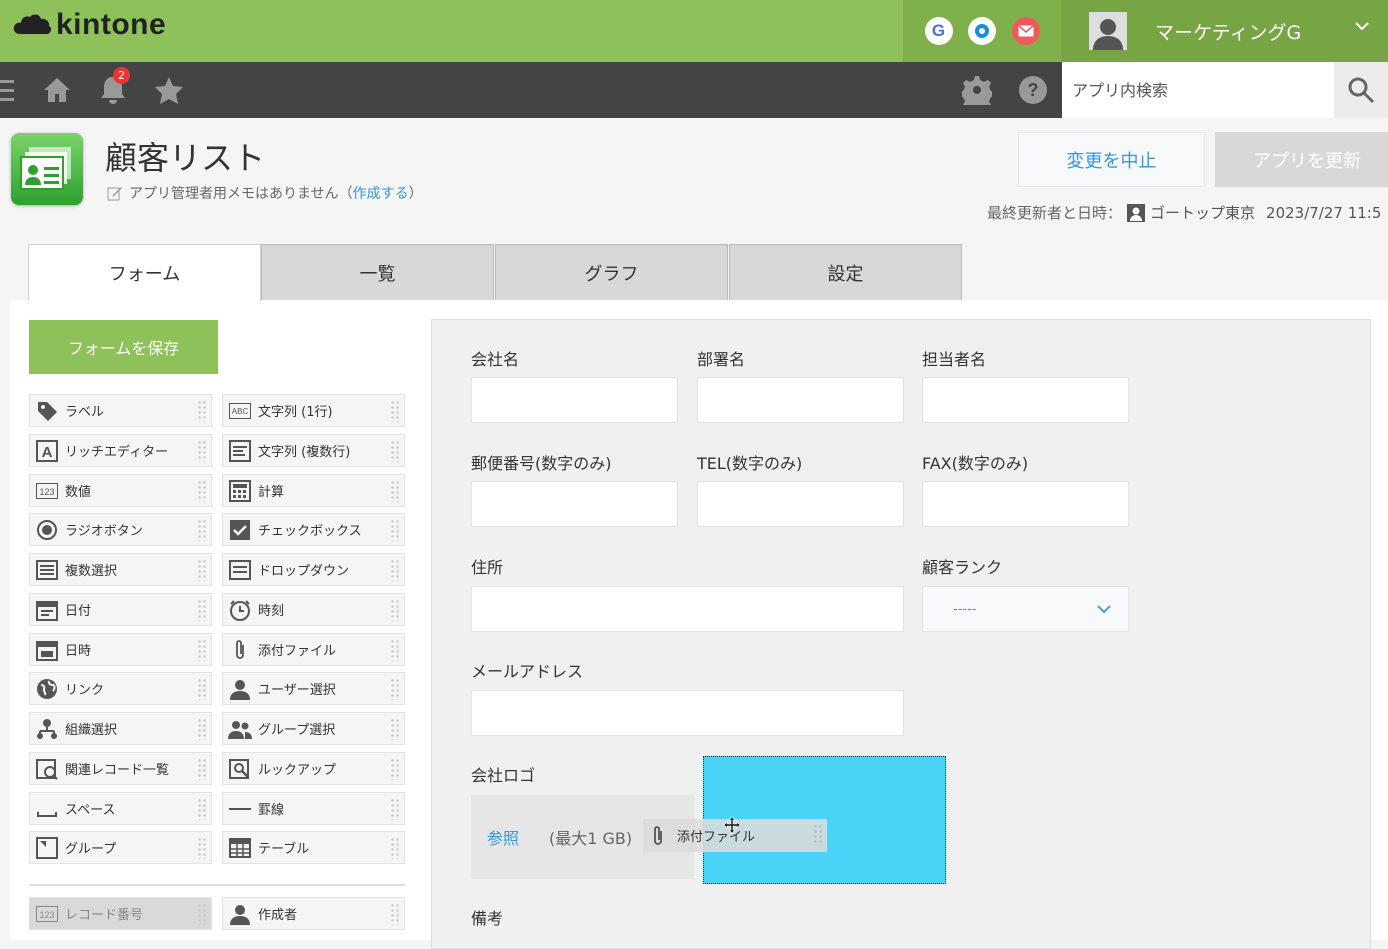 This screenshot has width=1388, height=949. Describe the element at coordinates (377, 272) in the screenshot. I see `tab-list: 一覧` at that location.